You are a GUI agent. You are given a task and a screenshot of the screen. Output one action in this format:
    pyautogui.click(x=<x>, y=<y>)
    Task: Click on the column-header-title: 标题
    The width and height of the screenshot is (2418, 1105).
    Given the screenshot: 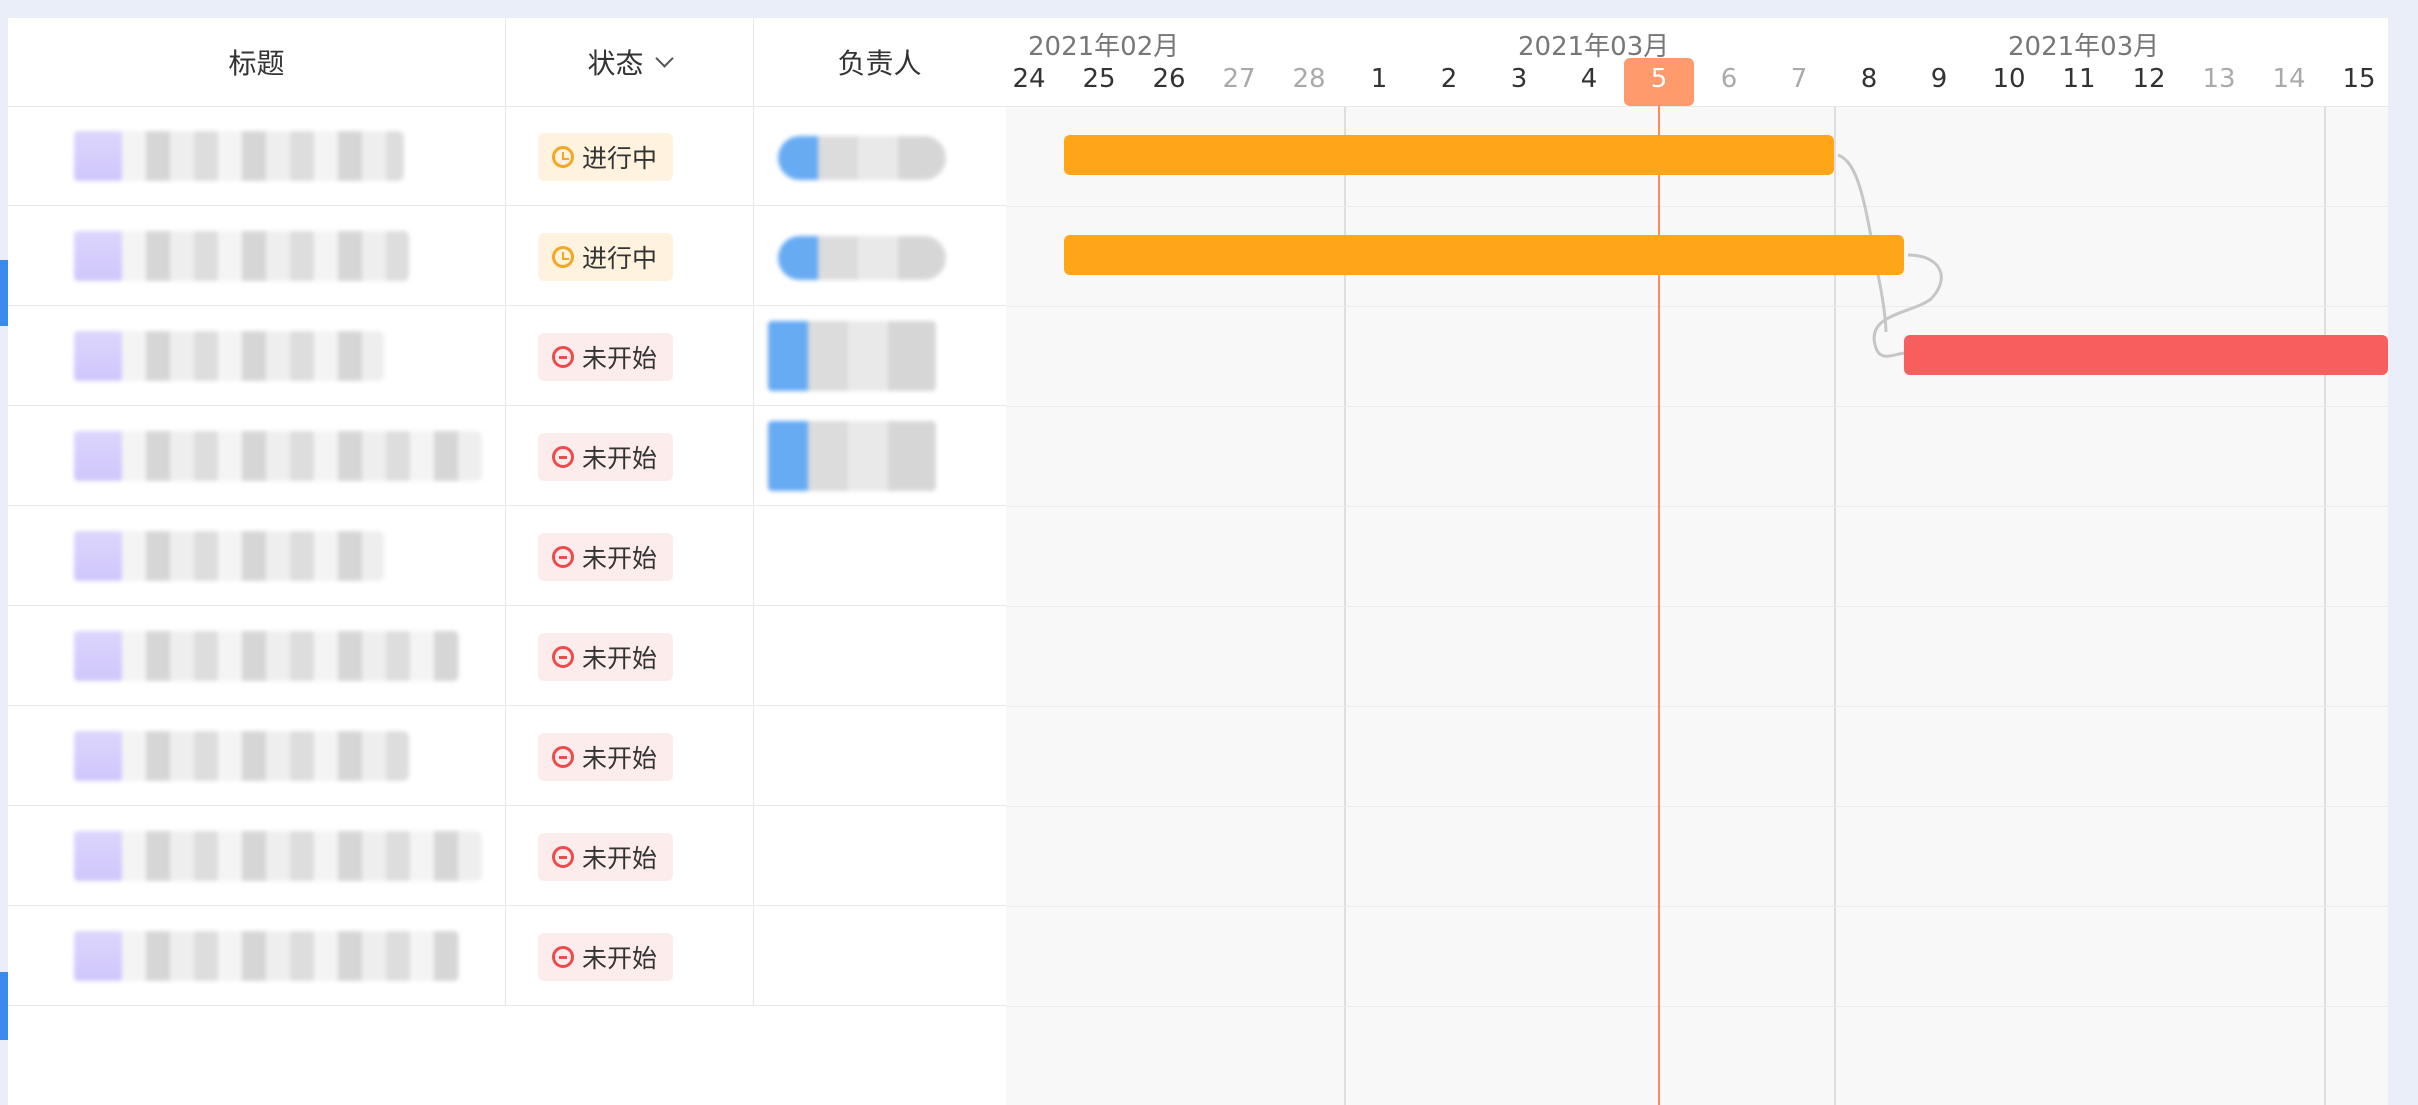 What is the action you would take?
    pyautogui.click(x=256, y=62)
    